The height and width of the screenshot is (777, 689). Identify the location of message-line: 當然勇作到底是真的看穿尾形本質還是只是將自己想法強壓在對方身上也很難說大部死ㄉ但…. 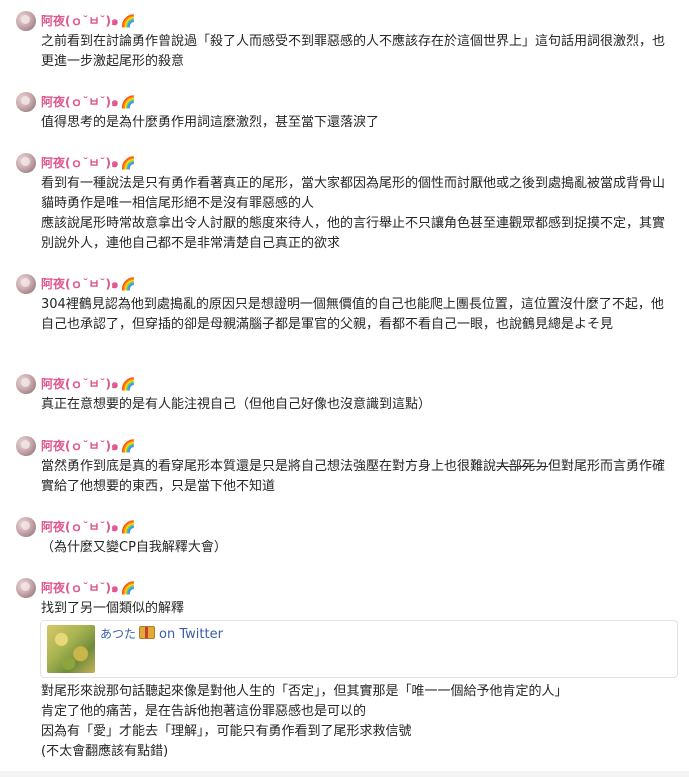
(356, 477).